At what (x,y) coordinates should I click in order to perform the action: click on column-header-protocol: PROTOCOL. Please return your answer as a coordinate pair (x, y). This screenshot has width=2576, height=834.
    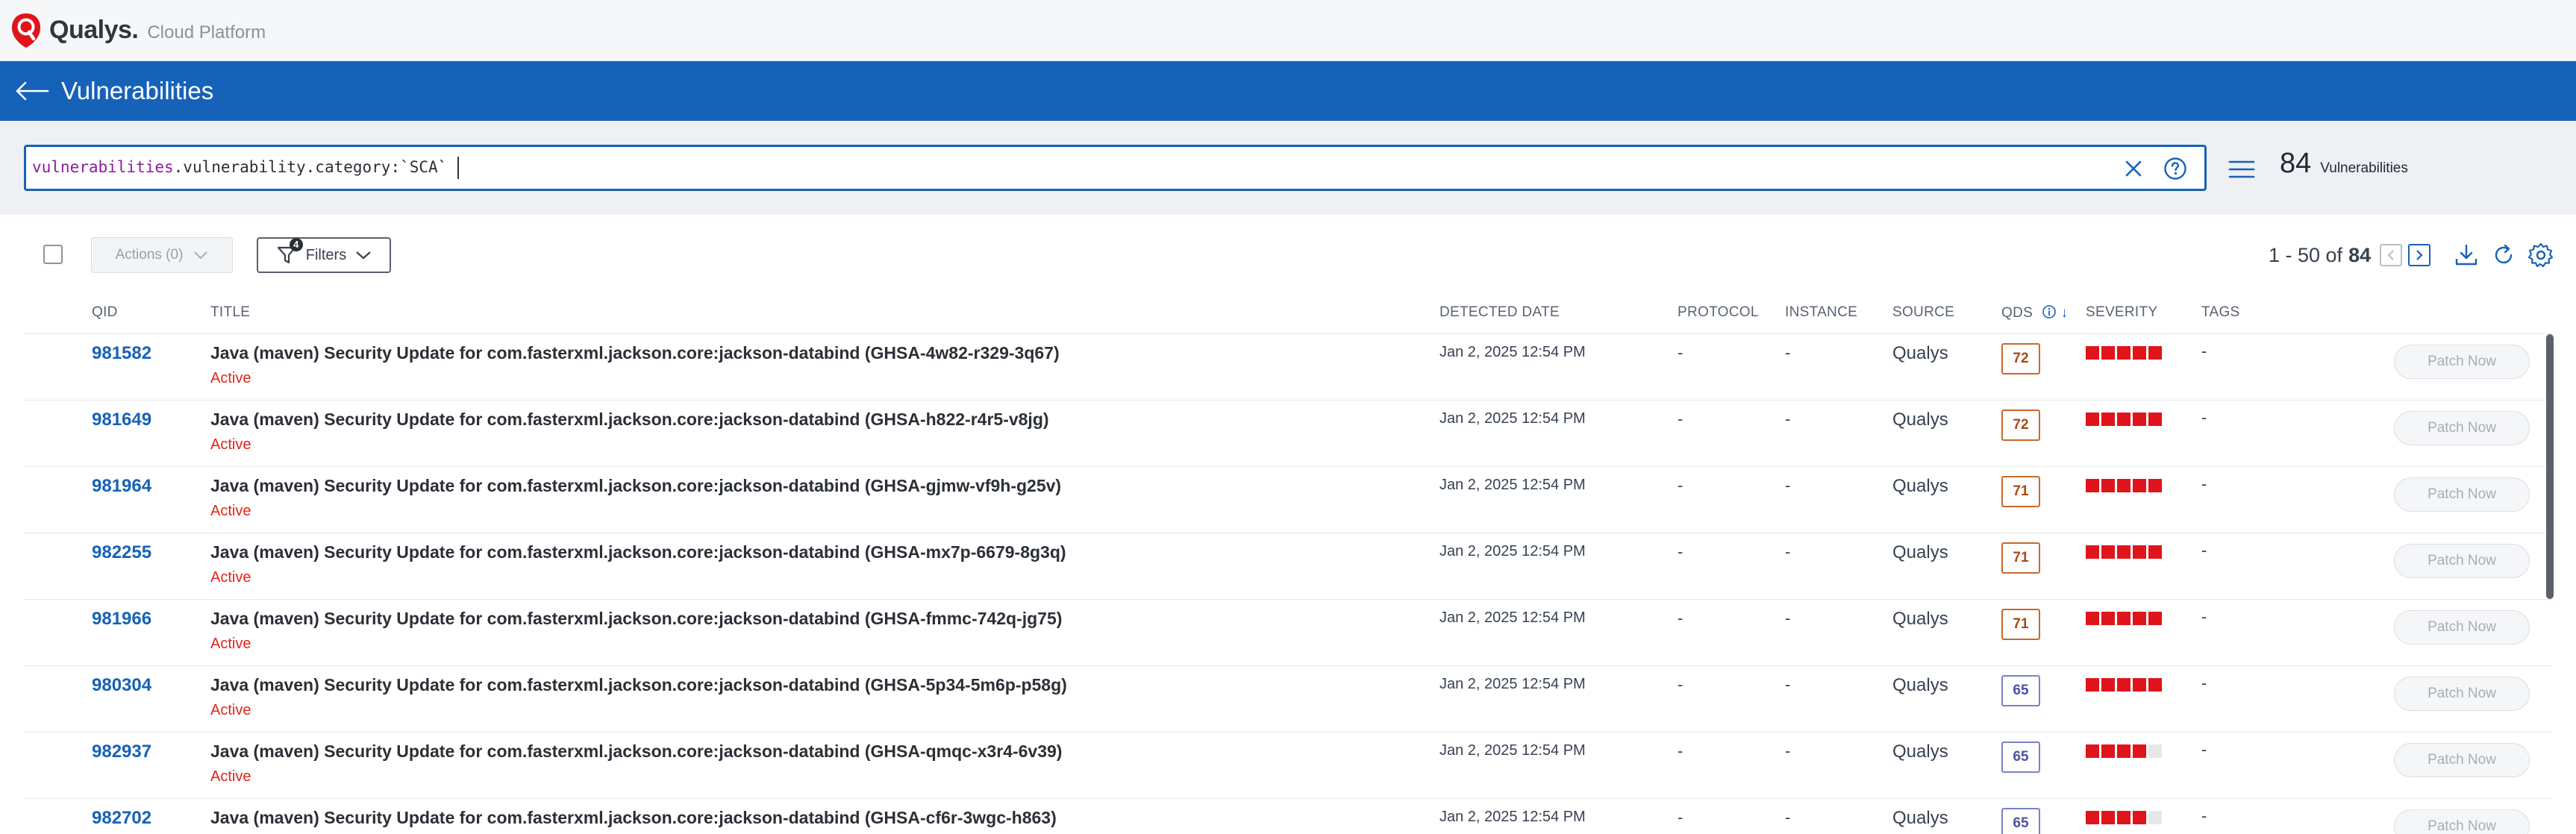
    Looking at the image, I should click on (1718, 312).